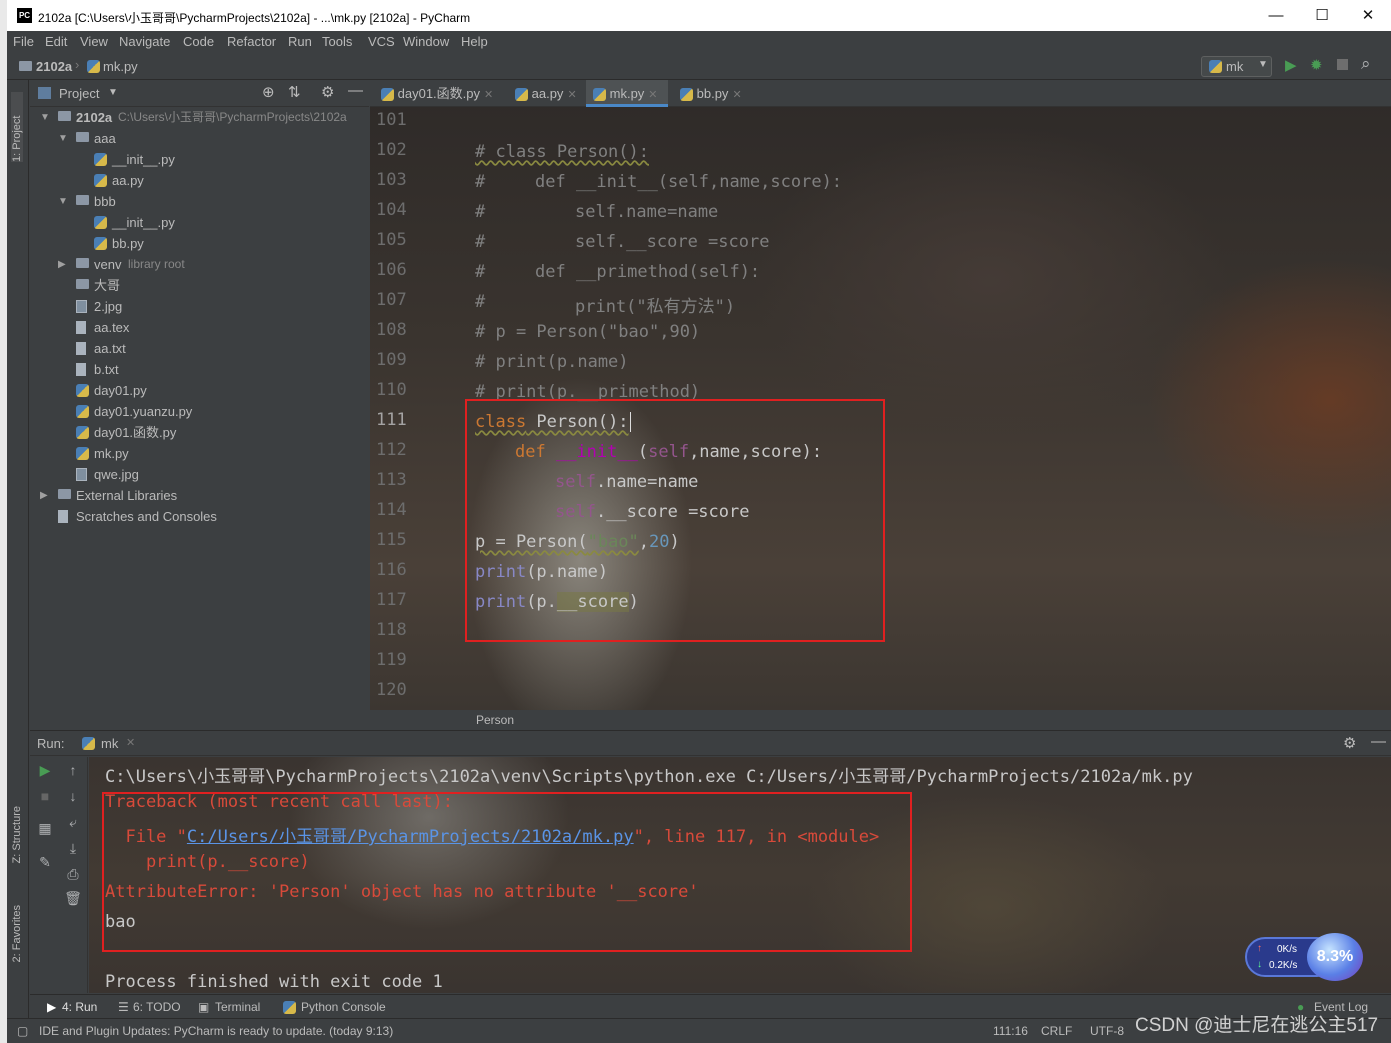 Image resolution: width=1391 pixels, height=1043 pixels. Describe the element at coordinates (617, 272) in the screenshot. I see `code-line-106: # def __primethod(self):` at that location.